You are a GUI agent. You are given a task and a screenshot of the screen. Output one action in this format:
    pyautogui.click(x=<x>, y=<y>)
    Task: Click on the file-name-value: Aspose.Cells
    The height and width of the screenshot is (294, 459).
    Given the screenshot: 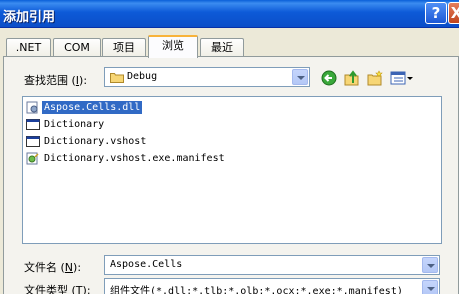 What is the action you would take?
    pyautogui.click(x=146, y=264)
    